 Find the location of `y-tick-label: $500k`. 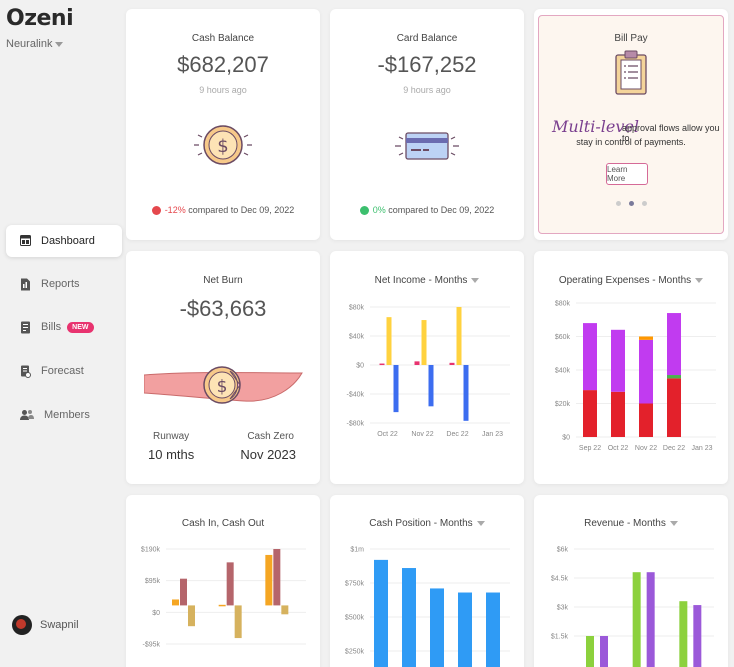

y-tick-label: $500k is located at coordinates (355, 618).